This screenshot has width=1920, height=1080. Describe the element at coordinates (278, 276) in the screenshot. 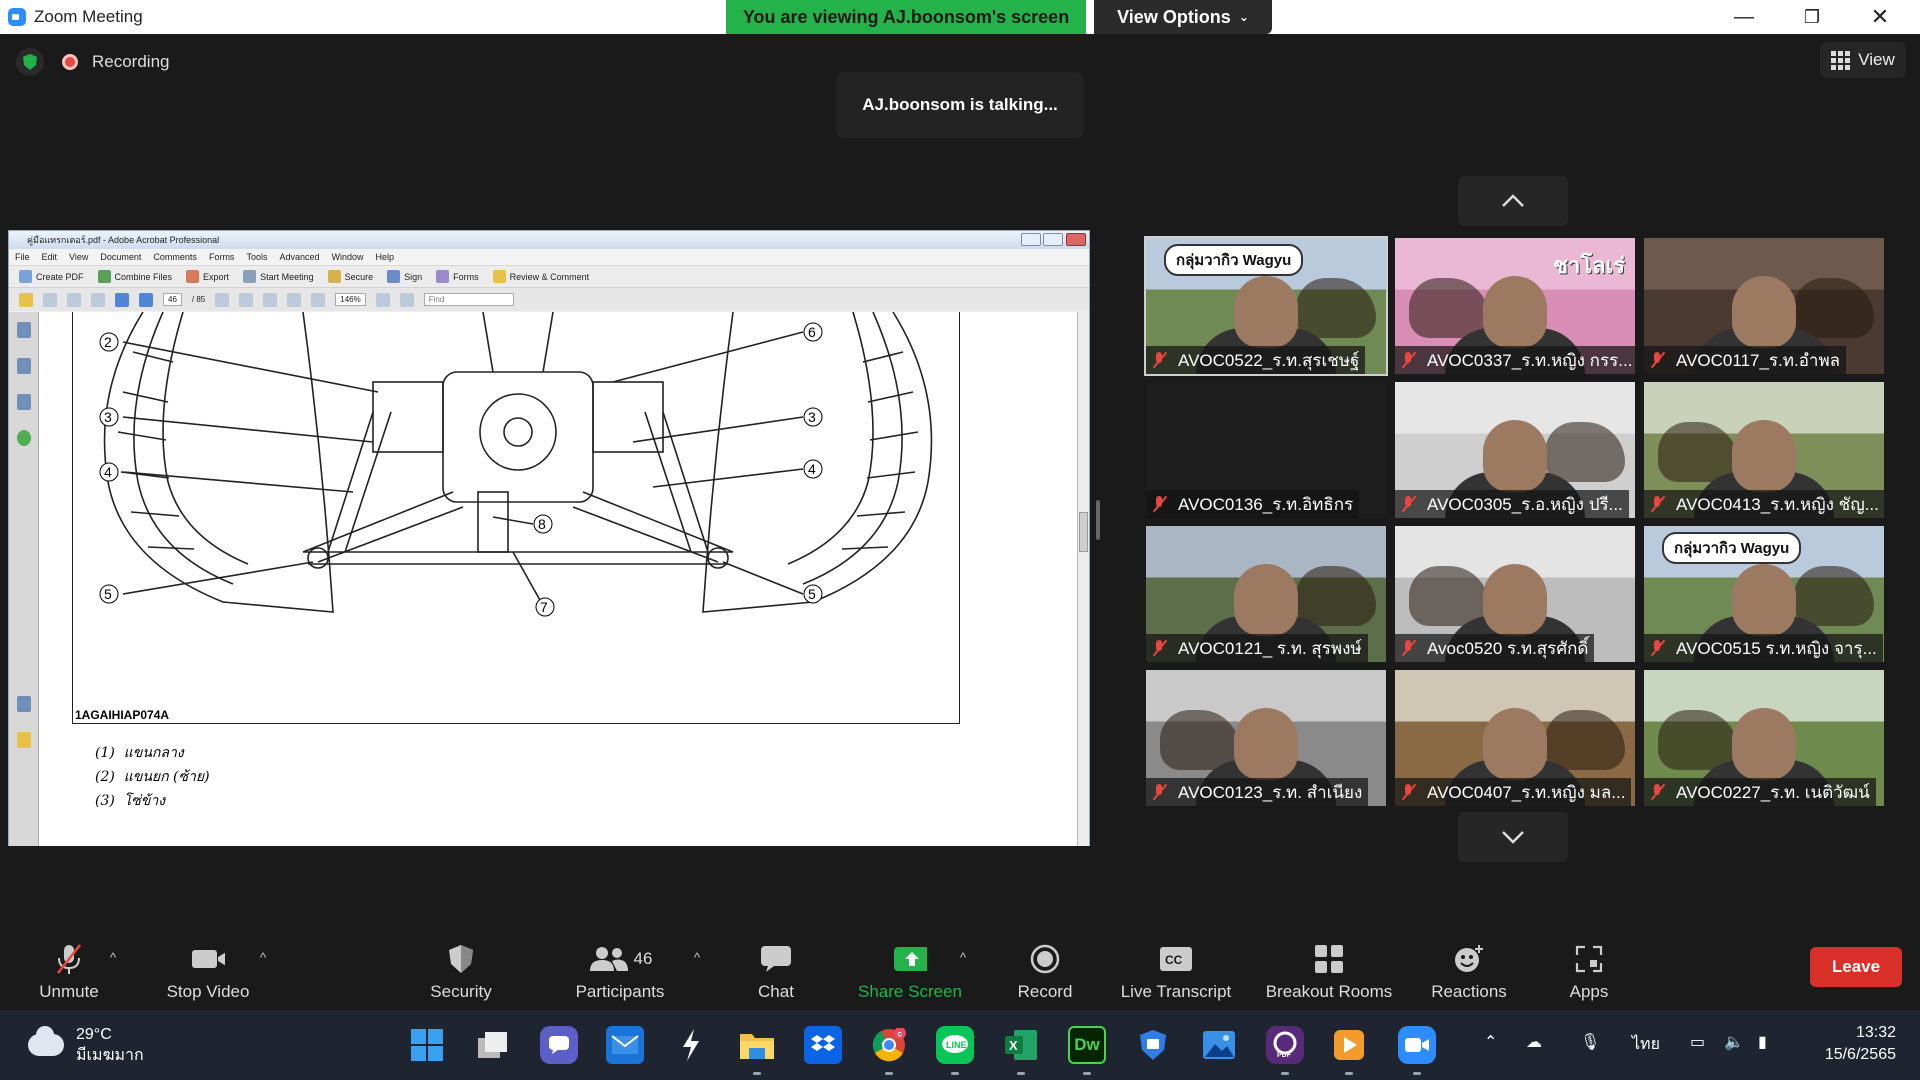

I see `start-meeting-button: Start Meeting` at that location.